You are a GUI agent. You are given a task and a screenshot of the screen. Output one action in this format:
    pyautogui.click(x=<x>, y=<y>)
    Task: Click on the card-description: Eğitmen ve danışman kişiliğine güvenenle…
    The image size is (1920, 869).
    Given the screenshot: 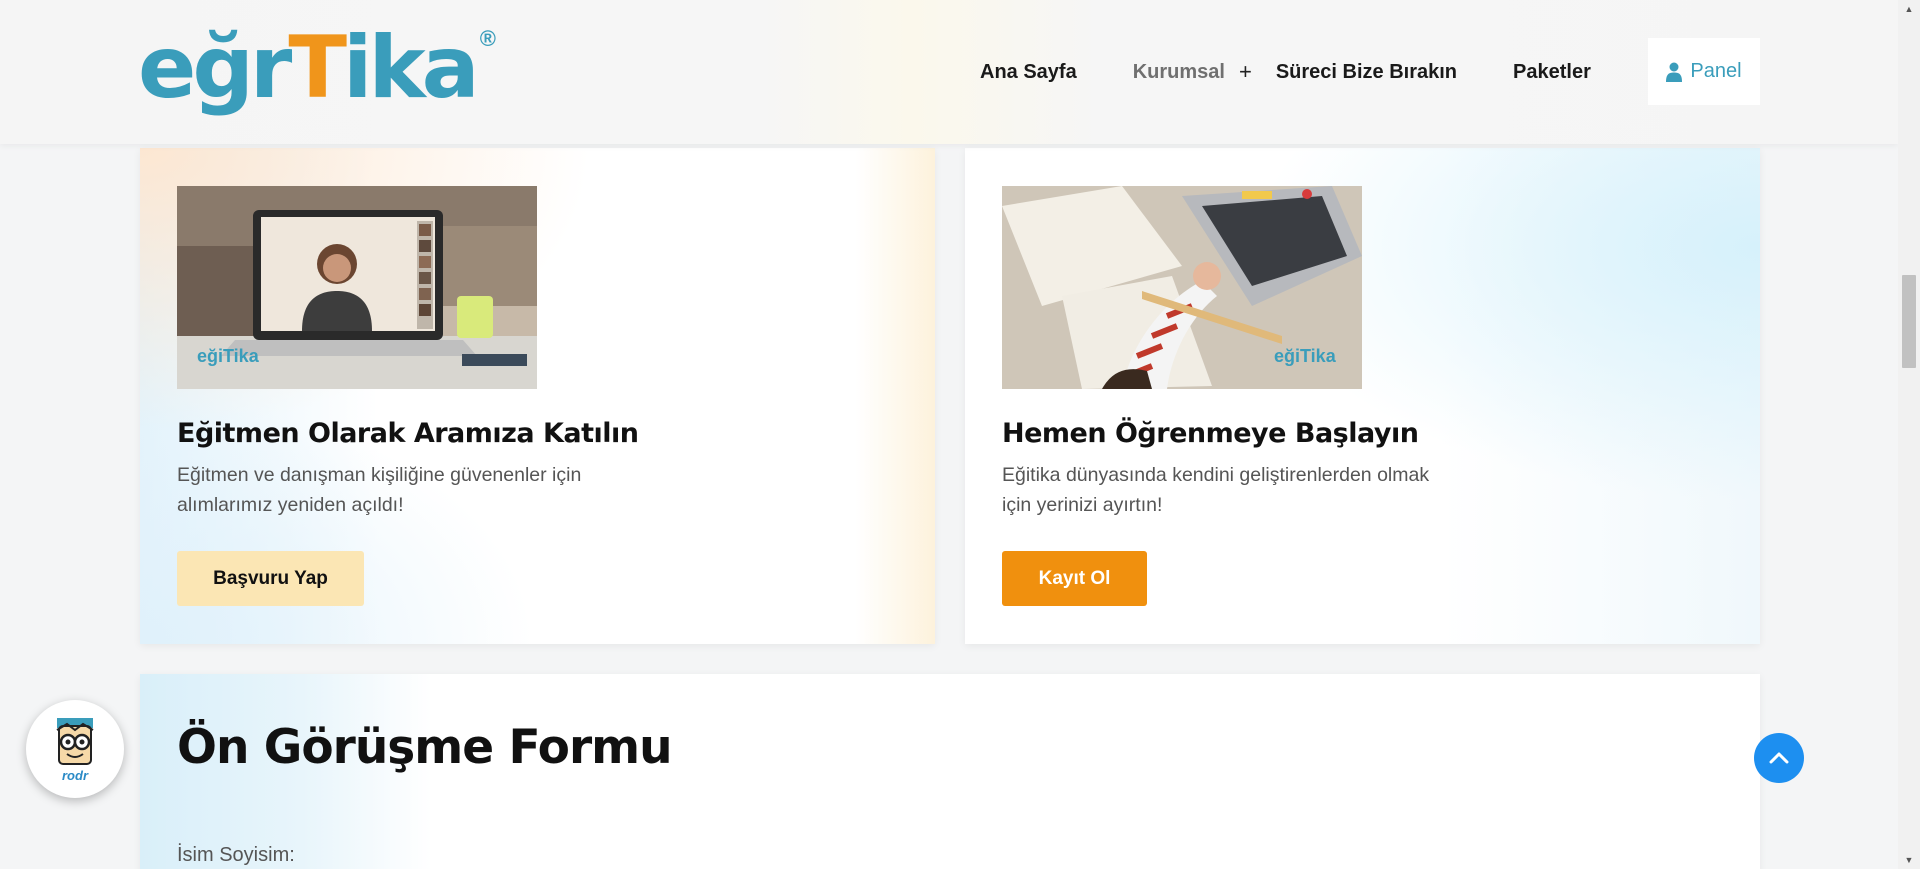 What is the action you would take?
    pyautogui.click(x=379, y=490)
    